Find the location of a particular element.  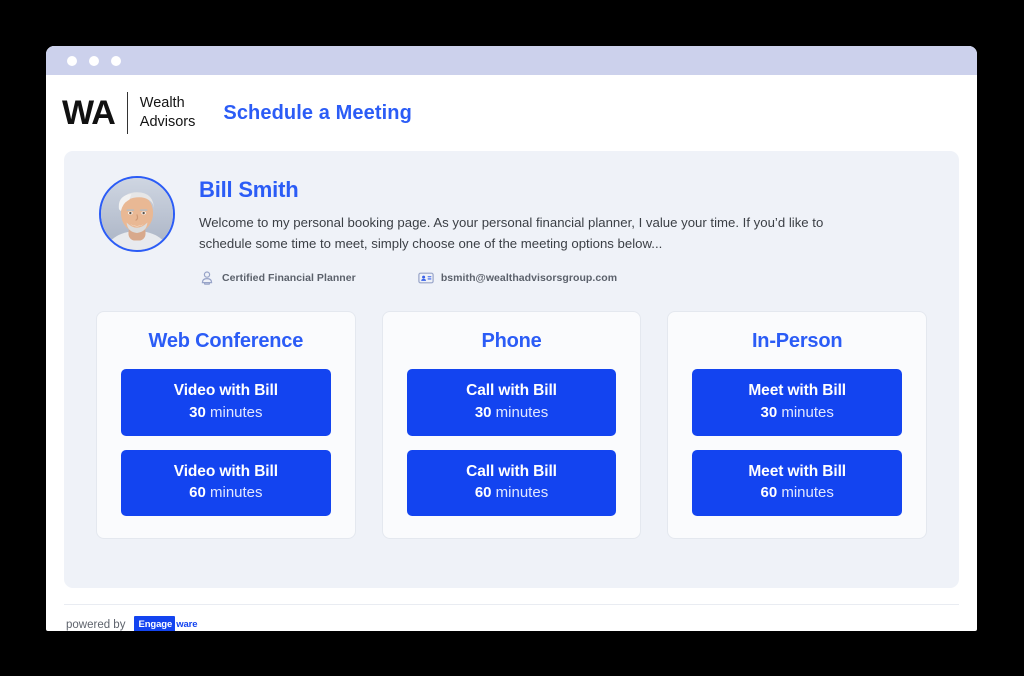

book-call-30-title: Call with Bill is located at coordinates (511, 391).